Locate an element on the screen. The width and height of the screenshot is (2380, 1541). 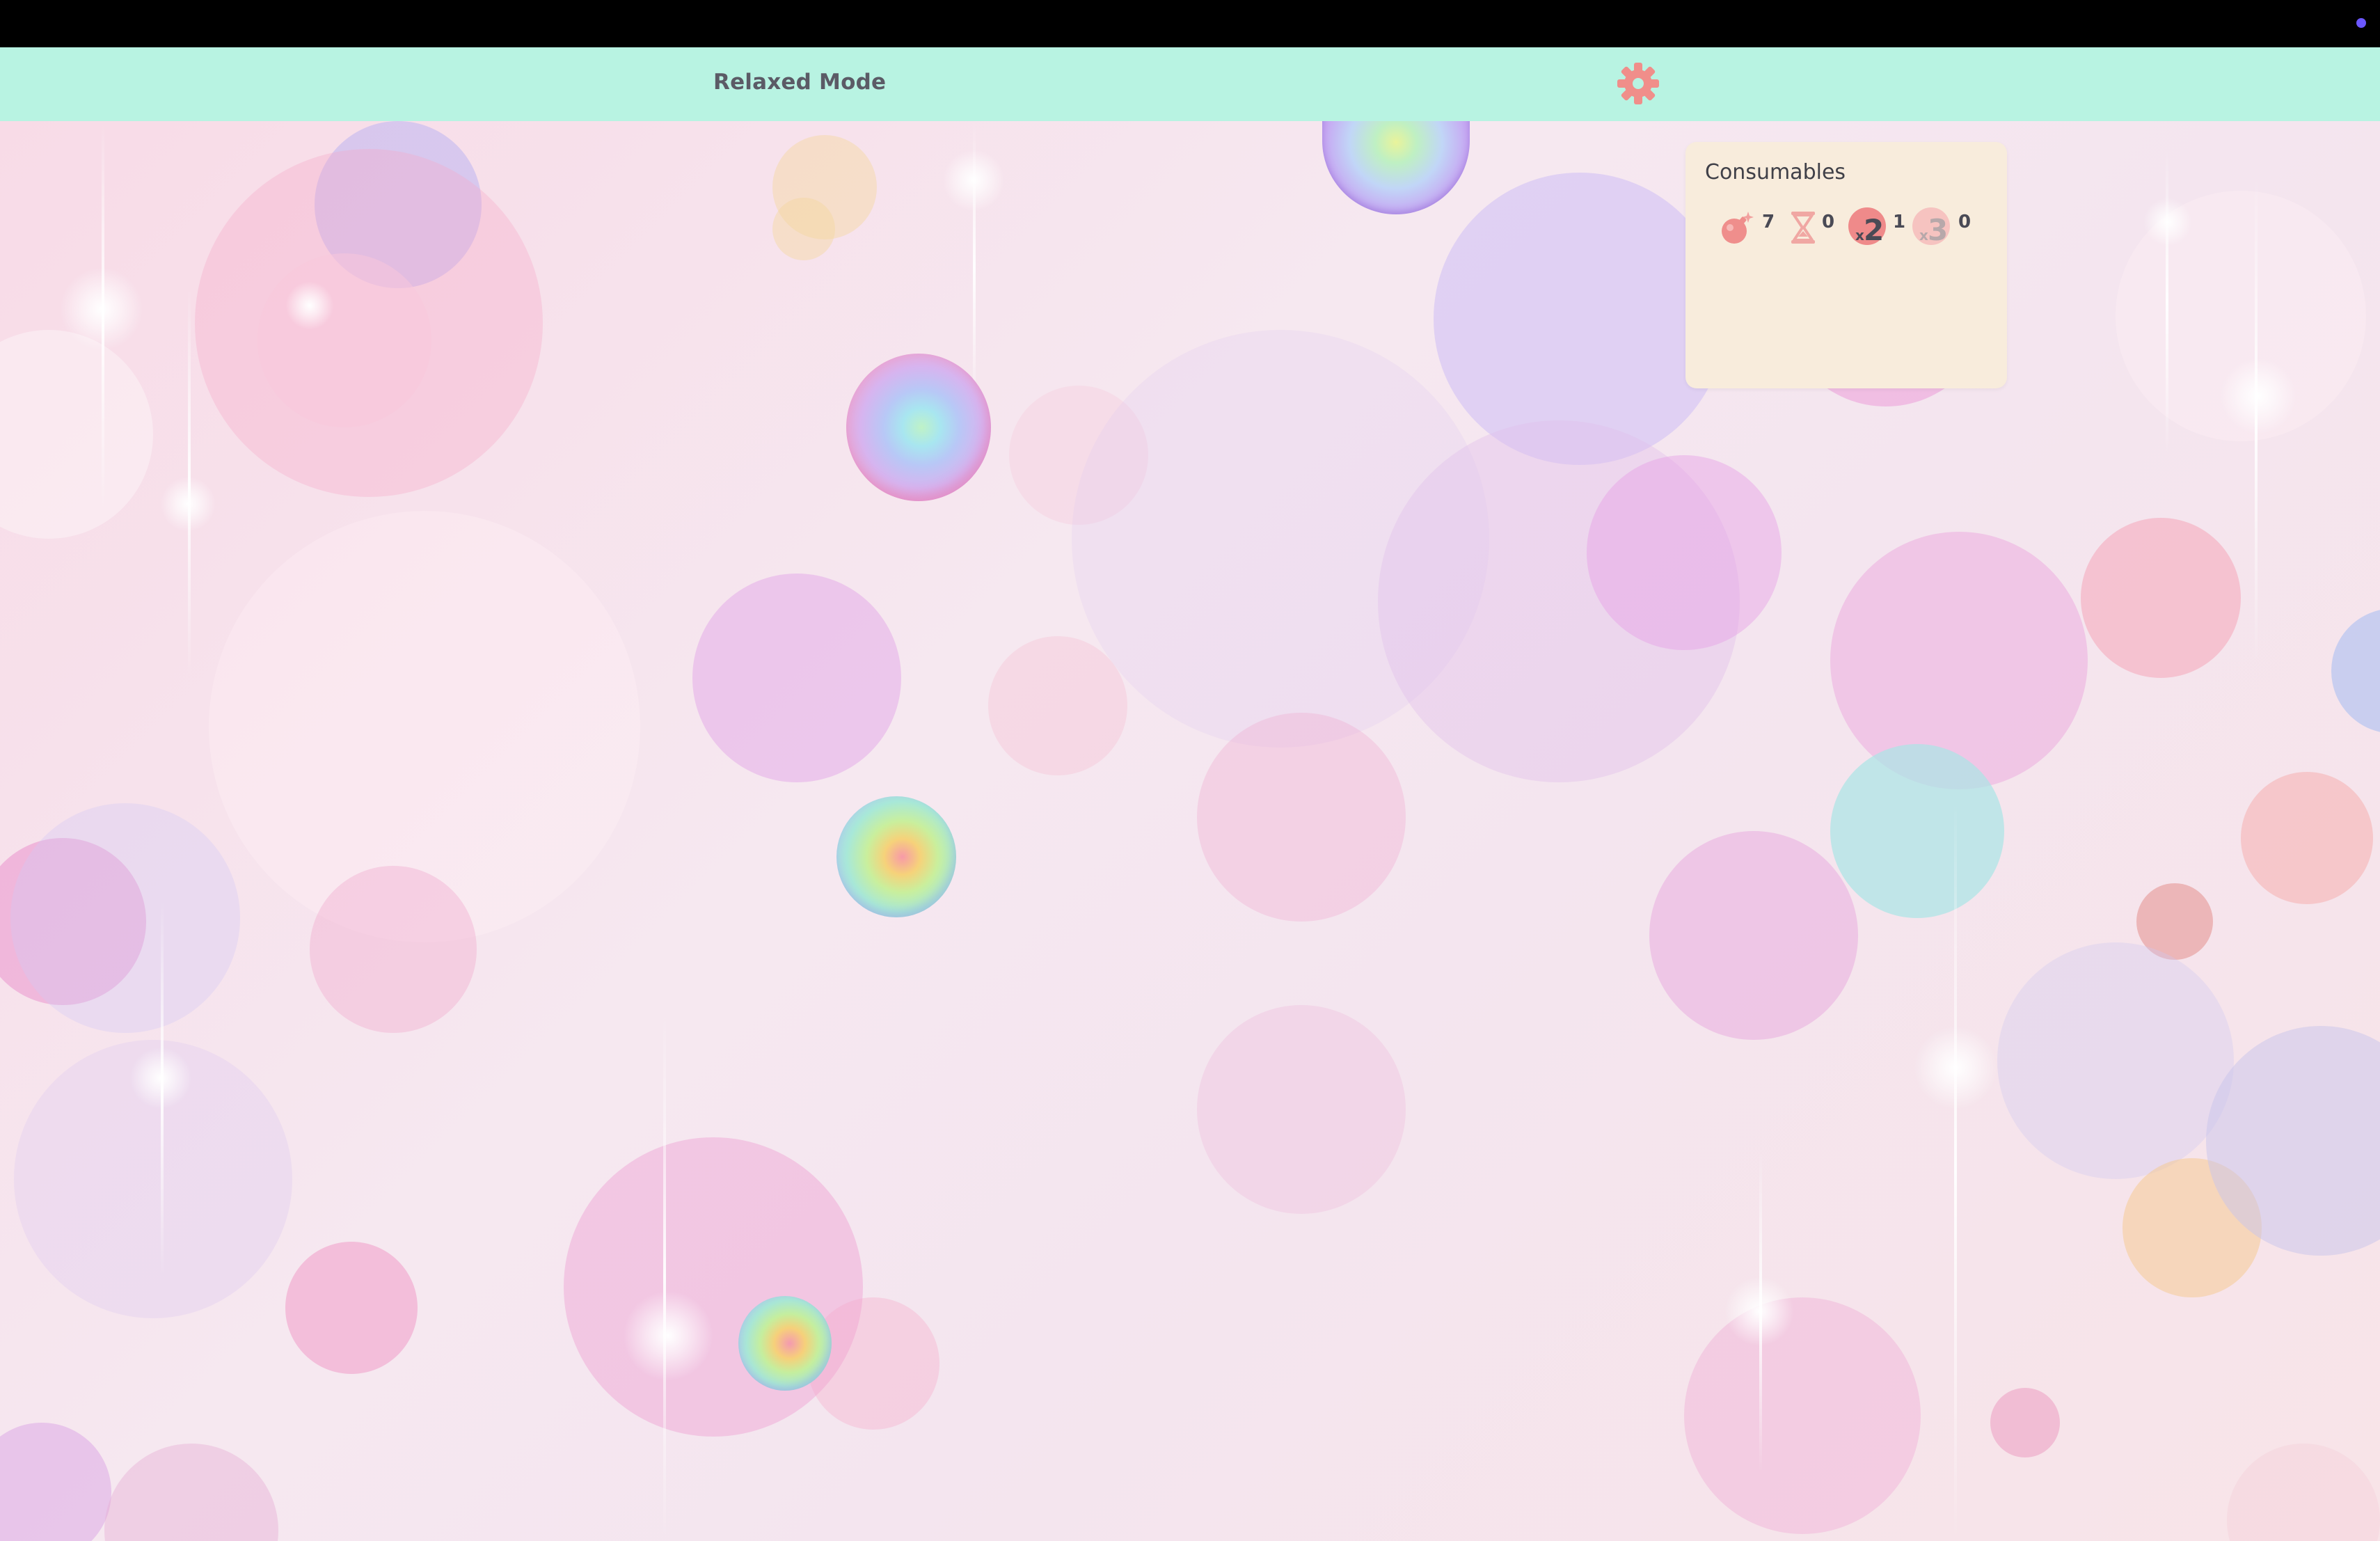
top-bar is located at coordinates (1190, 23).